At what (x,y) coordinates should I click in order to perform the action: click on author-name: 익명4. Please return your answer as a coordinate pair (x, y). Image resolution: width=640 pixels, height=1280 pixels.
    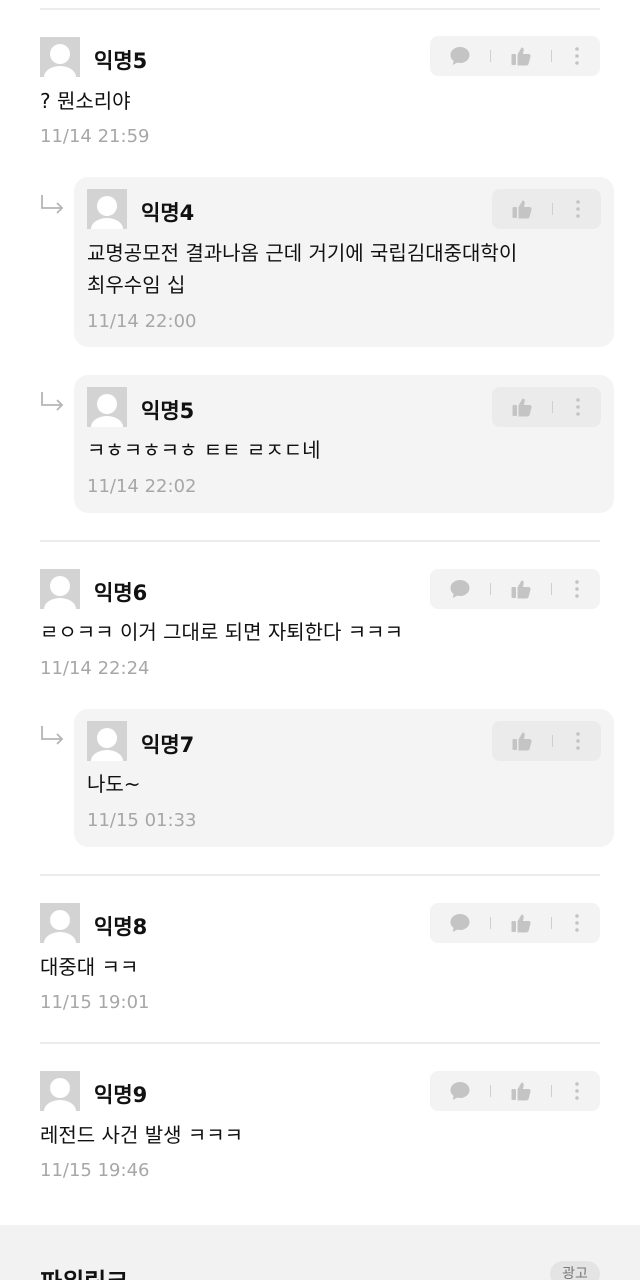
    Looking at the image, I should click on (168, 213).